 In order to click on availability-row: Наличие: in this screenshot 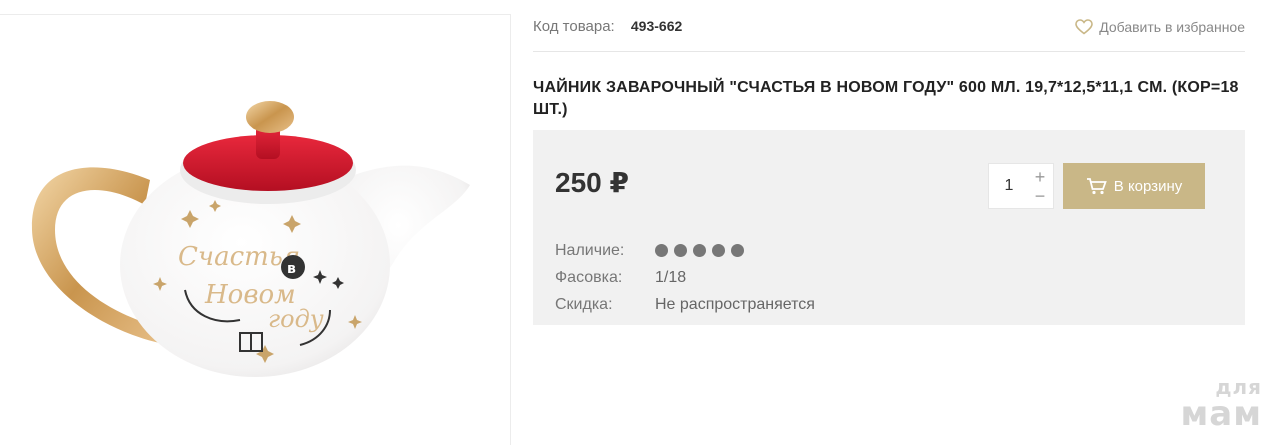, I will do `click(685, 250)`.